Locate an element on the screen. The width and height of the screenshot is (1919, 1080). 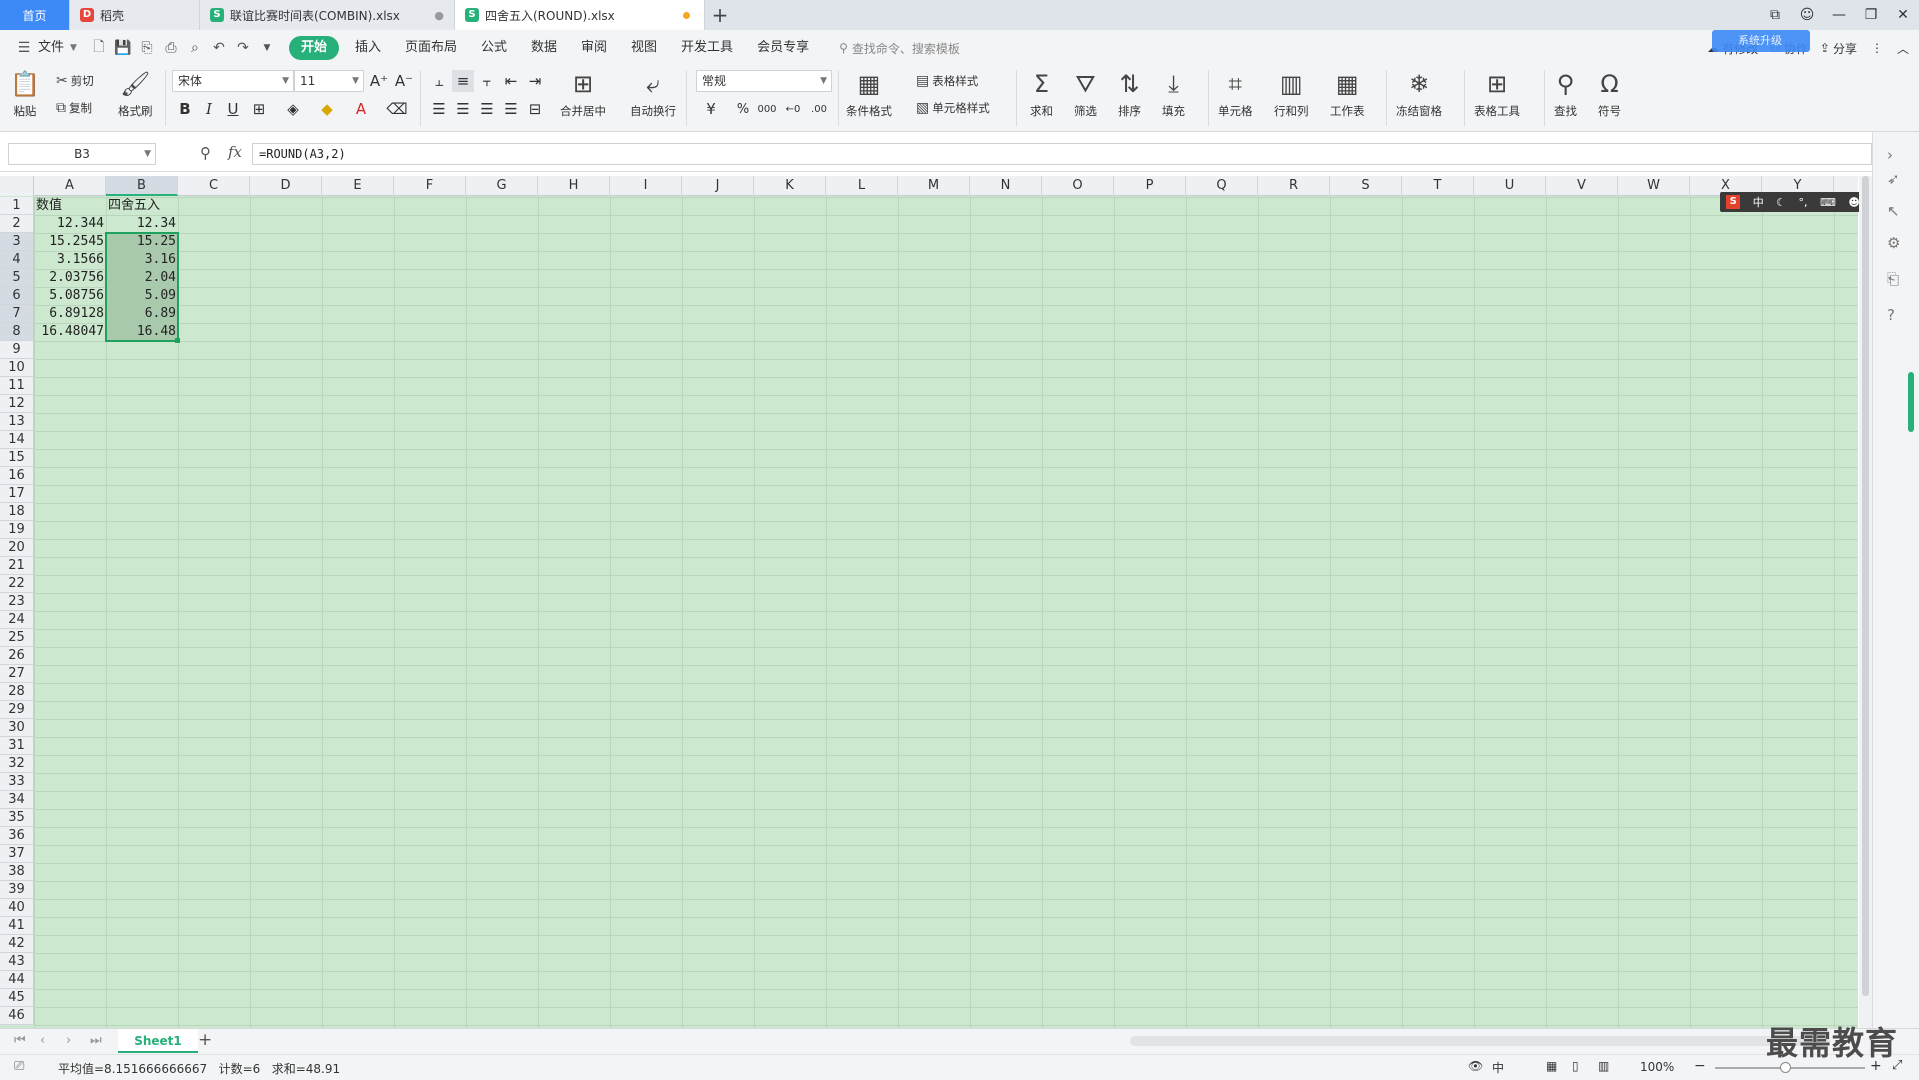
rocket-icon: ➶ is located at coordinates (1893, 179).